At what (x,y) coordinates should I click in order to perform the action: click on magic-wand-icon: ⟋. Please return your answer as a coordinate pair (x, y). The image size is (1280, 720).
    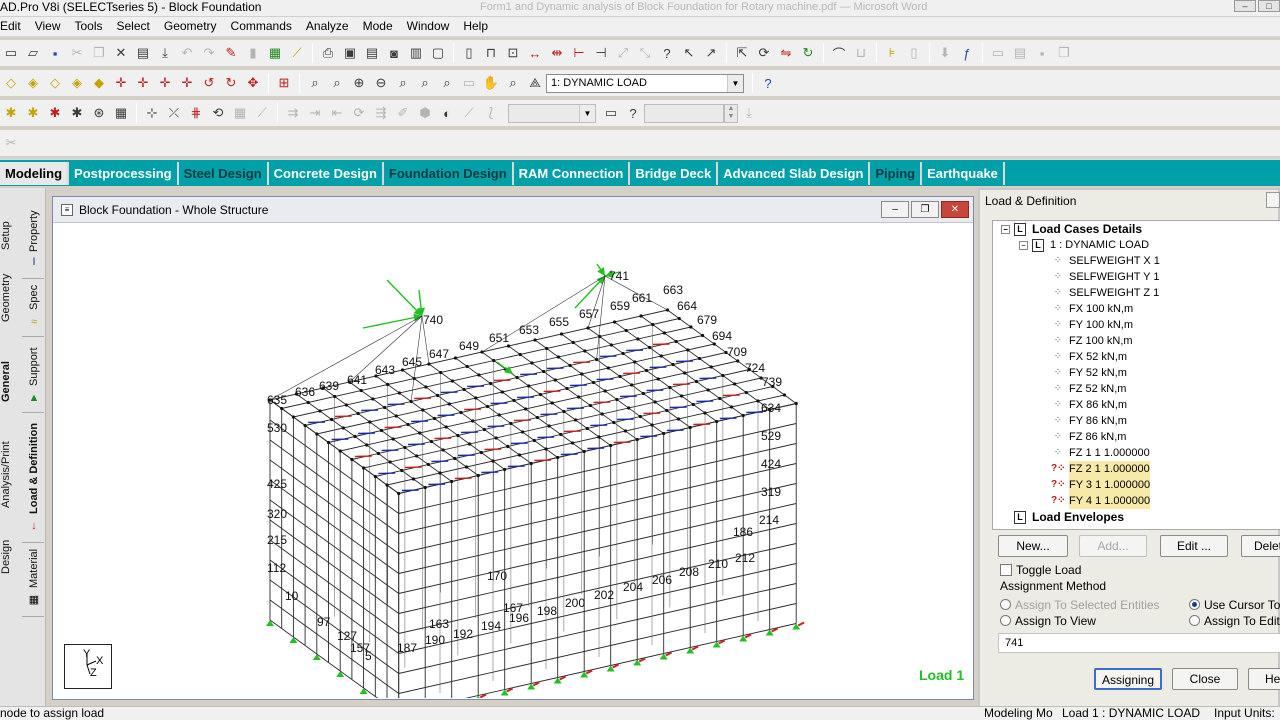
    Looking at the image, I should click on (297, 53).